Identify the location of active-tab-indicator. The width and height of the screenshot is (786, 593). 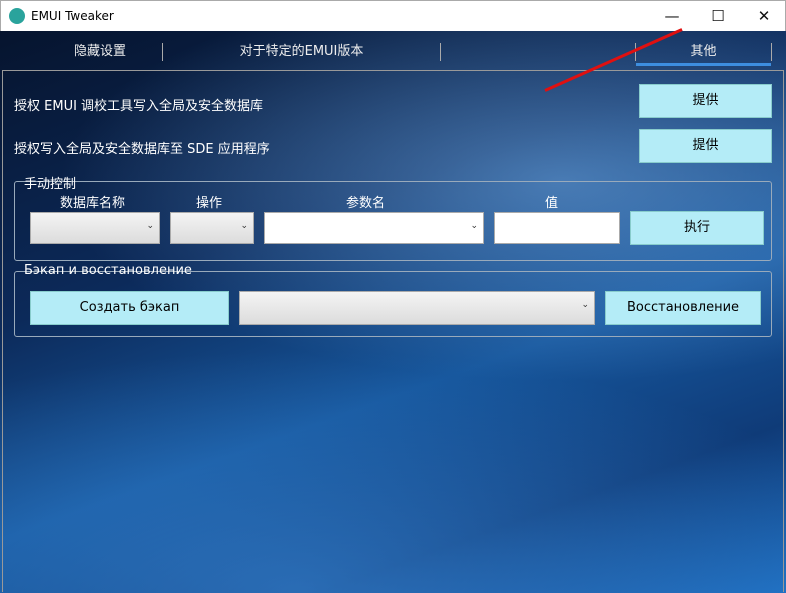
(703, 64).